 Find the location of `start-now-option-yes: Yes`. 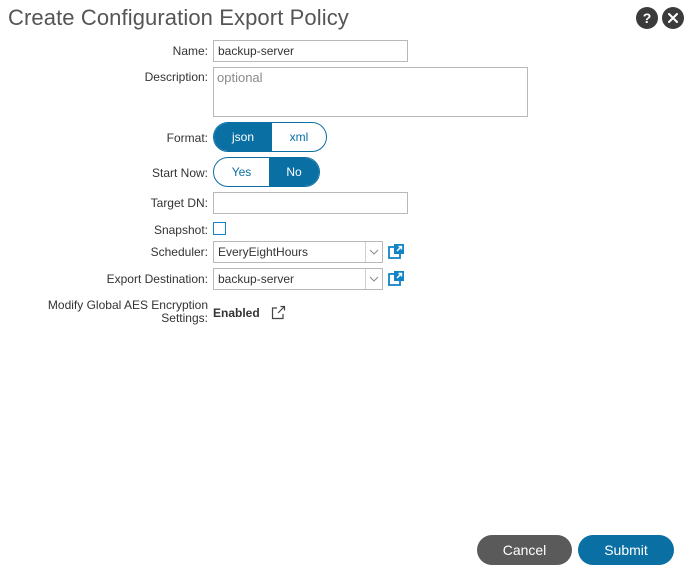

start-now-option-yes: Yes is located at coordinates (241, 172).